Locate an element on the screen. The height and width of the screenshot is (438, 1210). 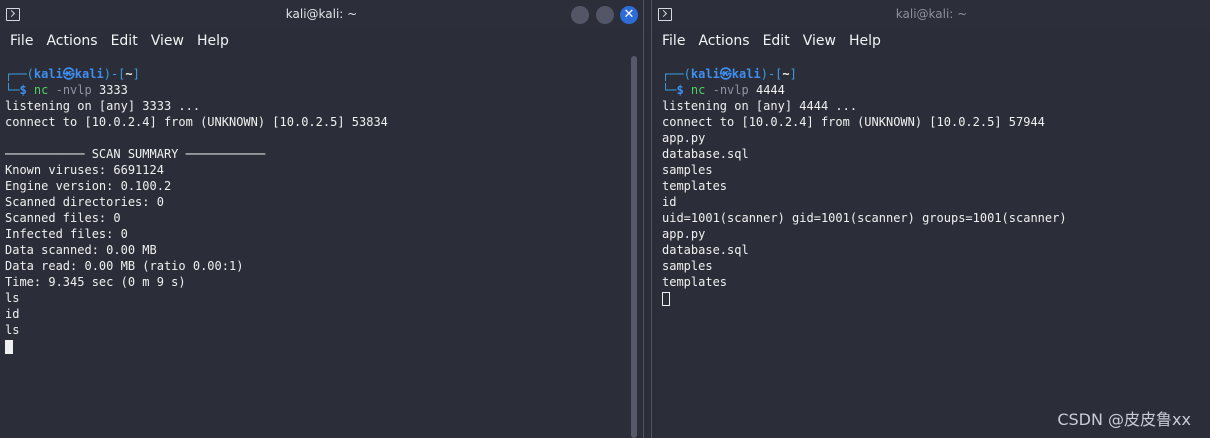
output-line: ─────────── SCAN SUMMARY ─────────── is located at coordinates (135, 154).